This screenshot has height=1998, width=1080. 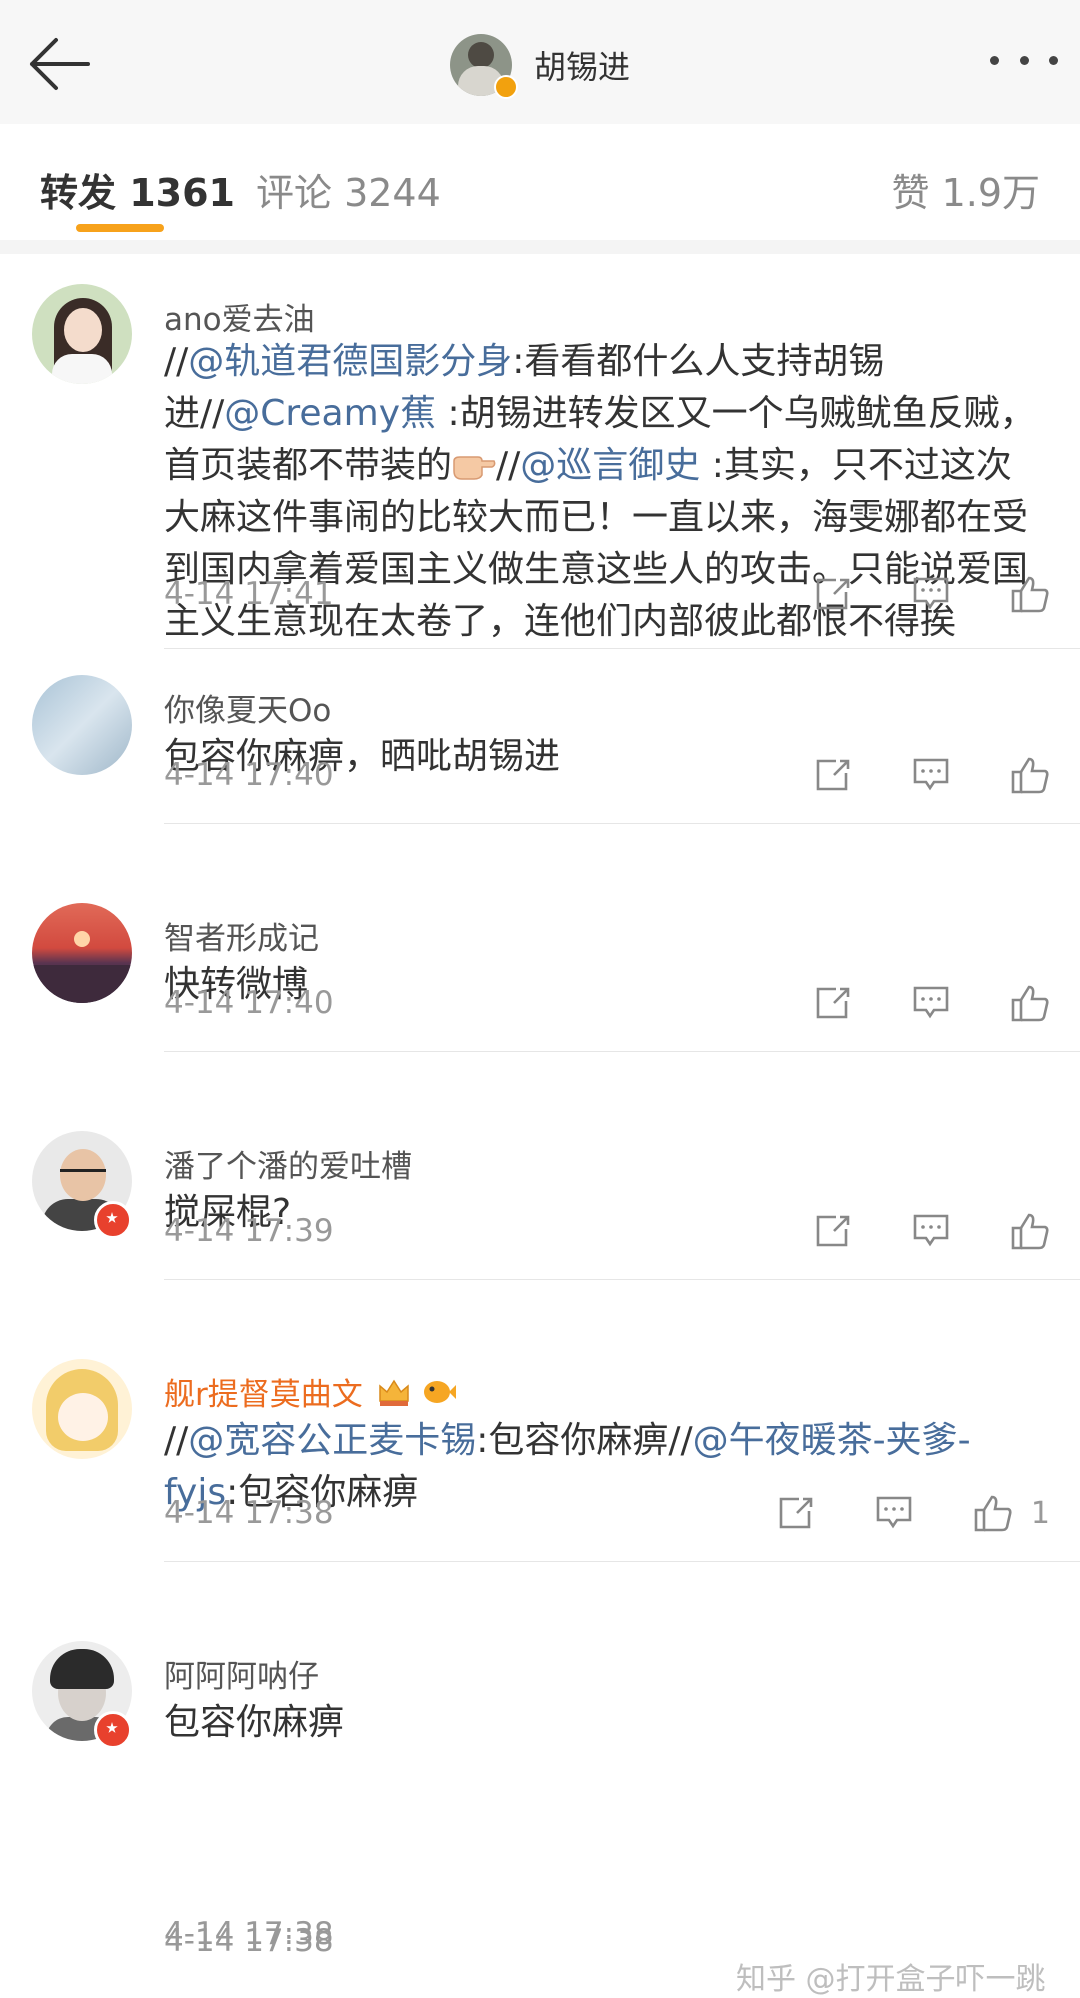 I want to click on action-bar: 1, so click(x=913, y=1513).